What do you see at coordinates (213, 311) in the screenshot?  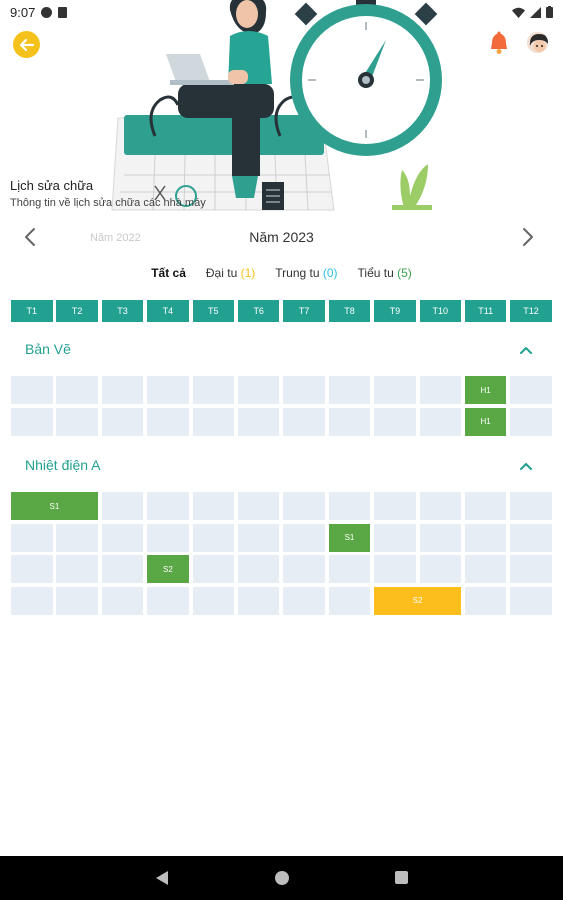 I see `month-header-t5: T5` at bounding box center [213, 311].